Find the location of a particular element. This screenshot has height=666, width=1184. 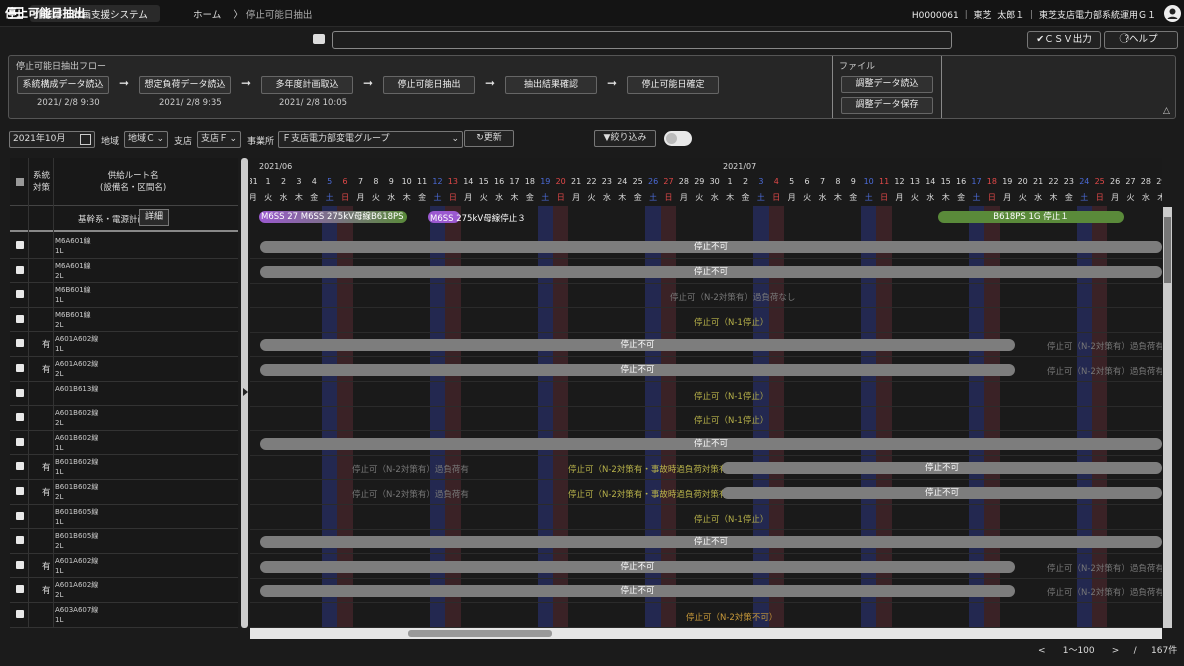

collapse-icon: △ is located at coordinates (1166, 111).